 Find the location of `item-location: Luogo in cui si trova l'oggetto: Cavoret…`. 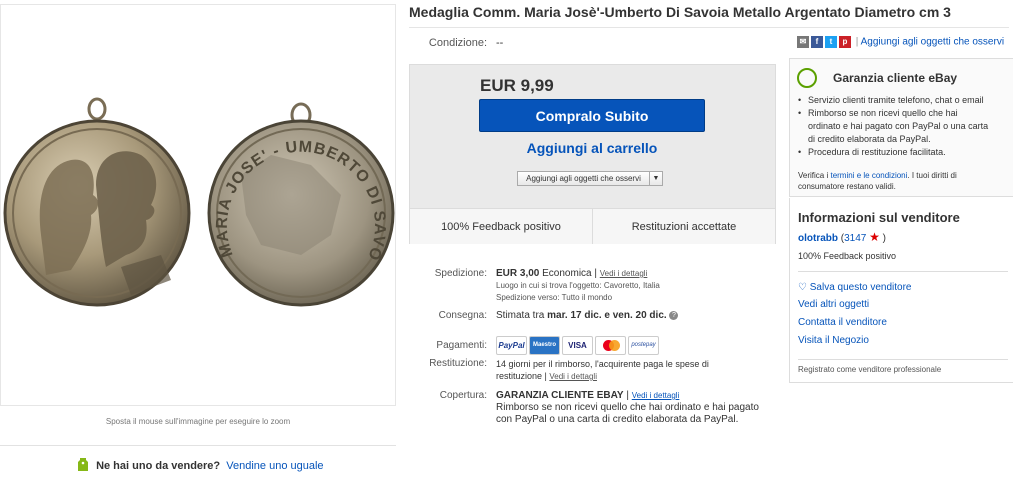

item-location: Luogo in cui si trova l'oggetto: Cavoret… is located at coordinates (578, 285).